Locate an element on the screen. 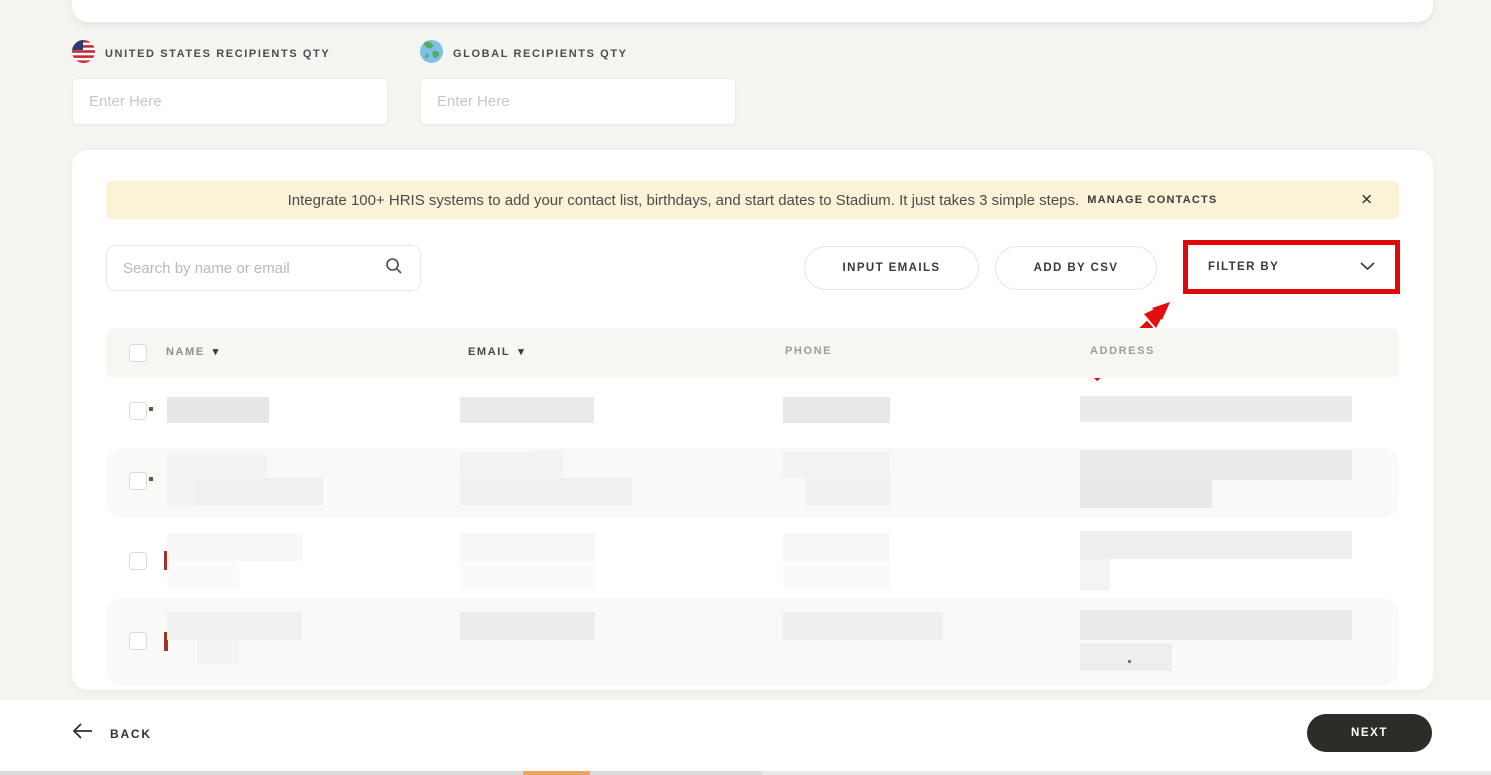 Image resolution: width=1491 pixels, height=775 pixels. close-icon: ✕ is located at coordinates (1366, 200).